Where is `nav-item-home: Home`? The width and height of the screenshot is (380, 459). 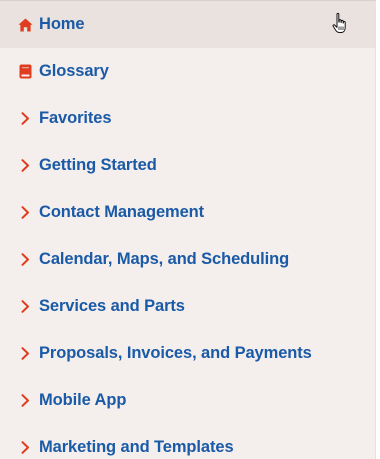 nav-item-home: Home is located at coordinates (187, 24).